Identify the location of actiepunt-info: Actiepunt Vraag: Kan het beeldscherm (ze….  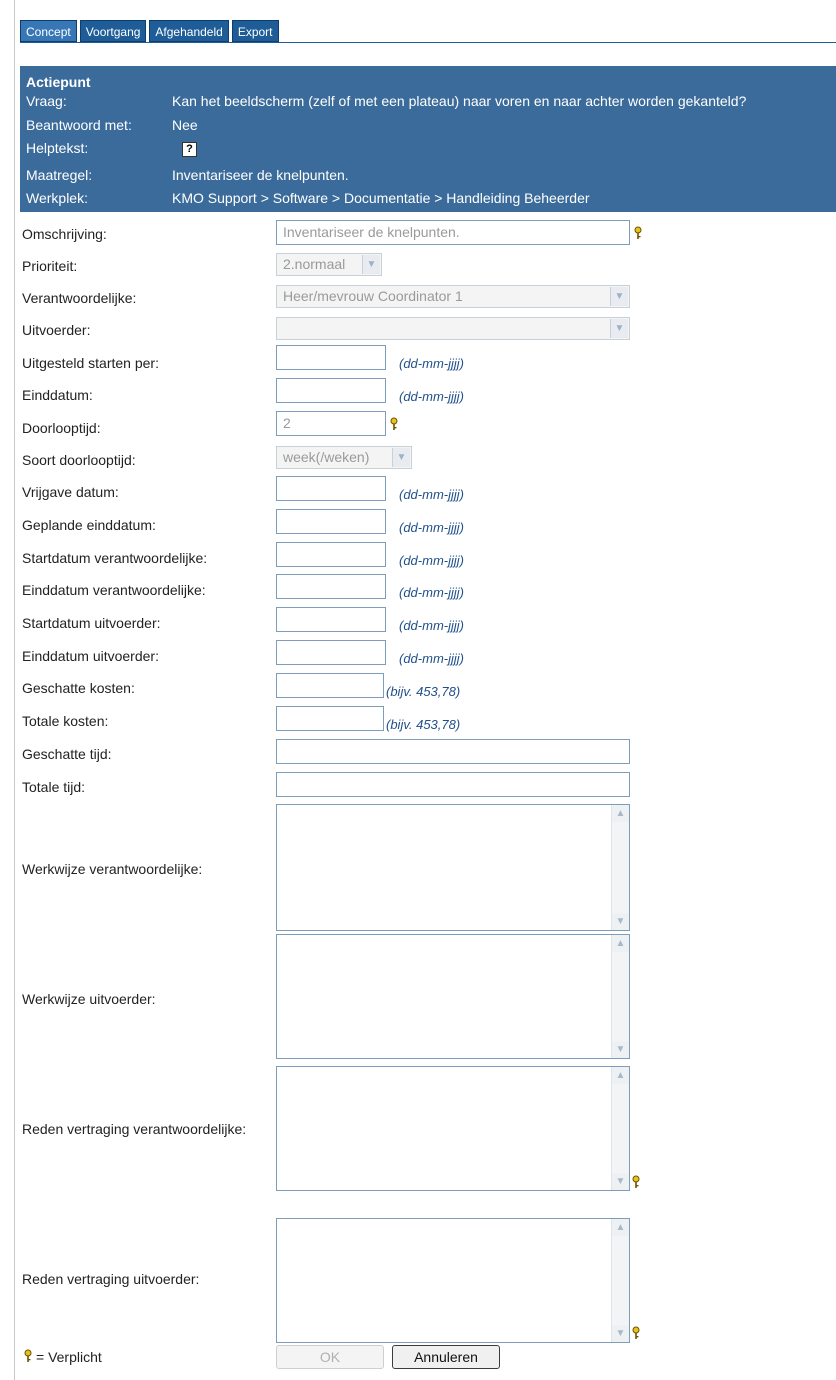
(428, 139).